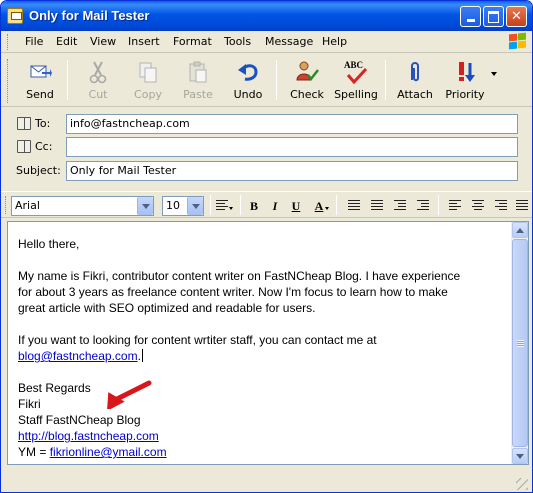  What do you see at coordinates (494, 74) in the screenshot?
I see `toolbar-overflow-chevron-icon` at bounding box center [494, 74].